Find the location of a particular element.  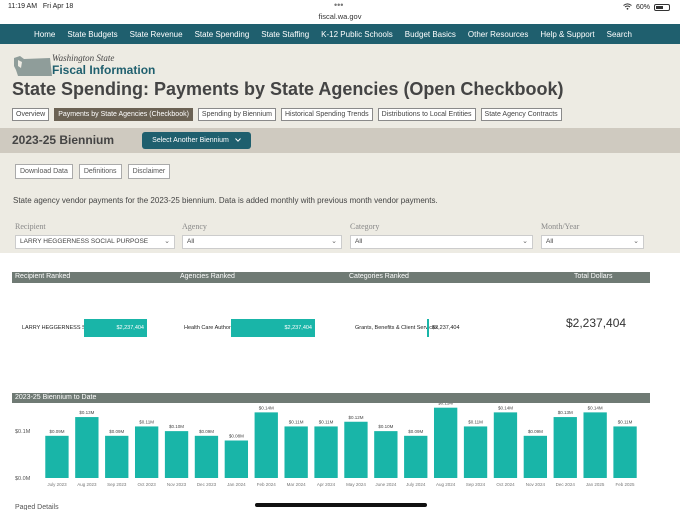

agency-filter: Agency All ⌄ is located at coordinates (262, 235).